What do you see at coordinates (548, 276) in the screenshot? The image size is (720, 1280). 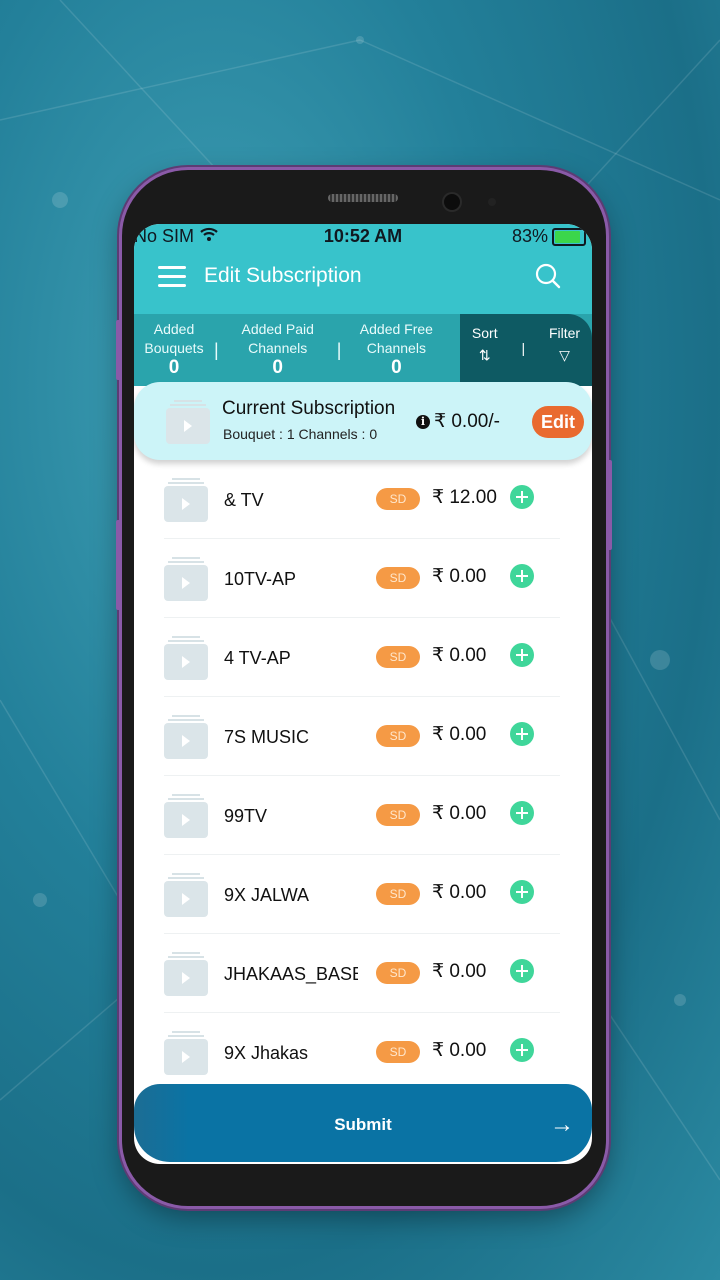 I see `search-icon` at bounding box center [548, 276].